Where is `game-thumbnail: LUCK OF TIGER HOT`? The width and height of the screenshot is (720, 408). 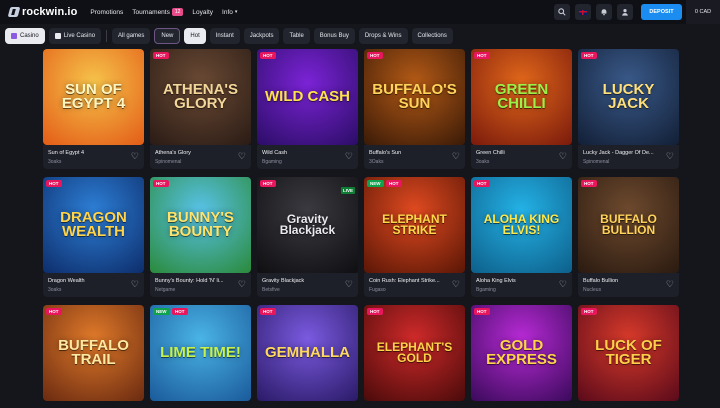 game-thumbnail: LUCK OF TIGER HOT is located at coordinates (628, 353).